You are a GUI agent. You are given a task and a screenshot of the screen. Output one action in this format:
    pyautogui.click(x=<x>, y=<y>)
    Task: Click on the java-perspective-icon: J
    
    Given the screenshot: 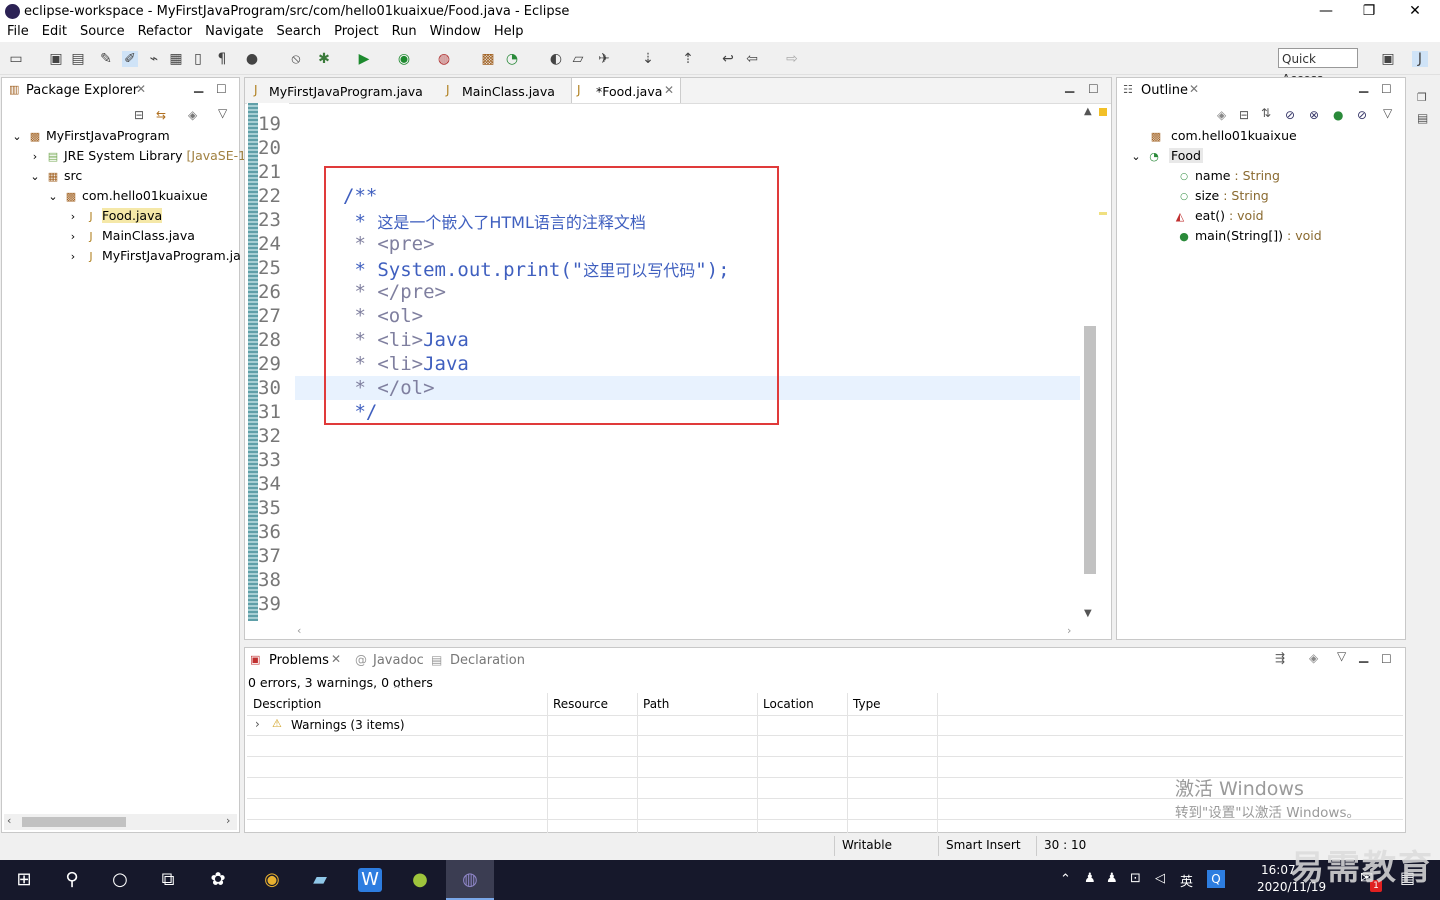 What is the action you would take?
    pyautogui.click(x=1420, y=59)
    